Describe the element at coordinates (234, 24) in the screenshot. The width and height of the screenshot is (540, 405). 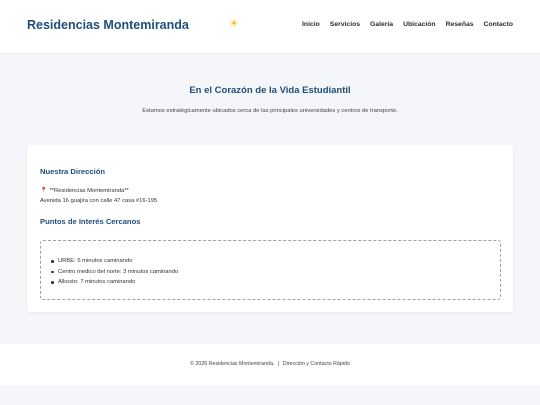
I see `sun-icon: ☀` at that location.